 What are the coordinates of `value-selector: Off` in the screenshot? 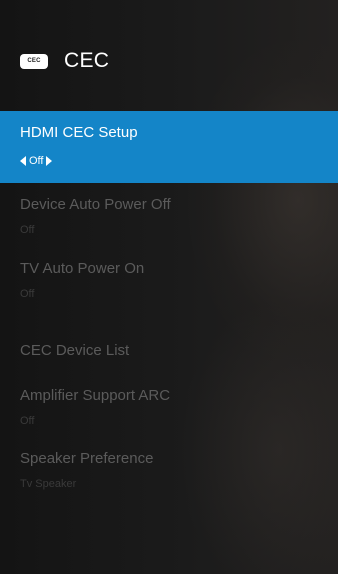 It's located at (179, 161).